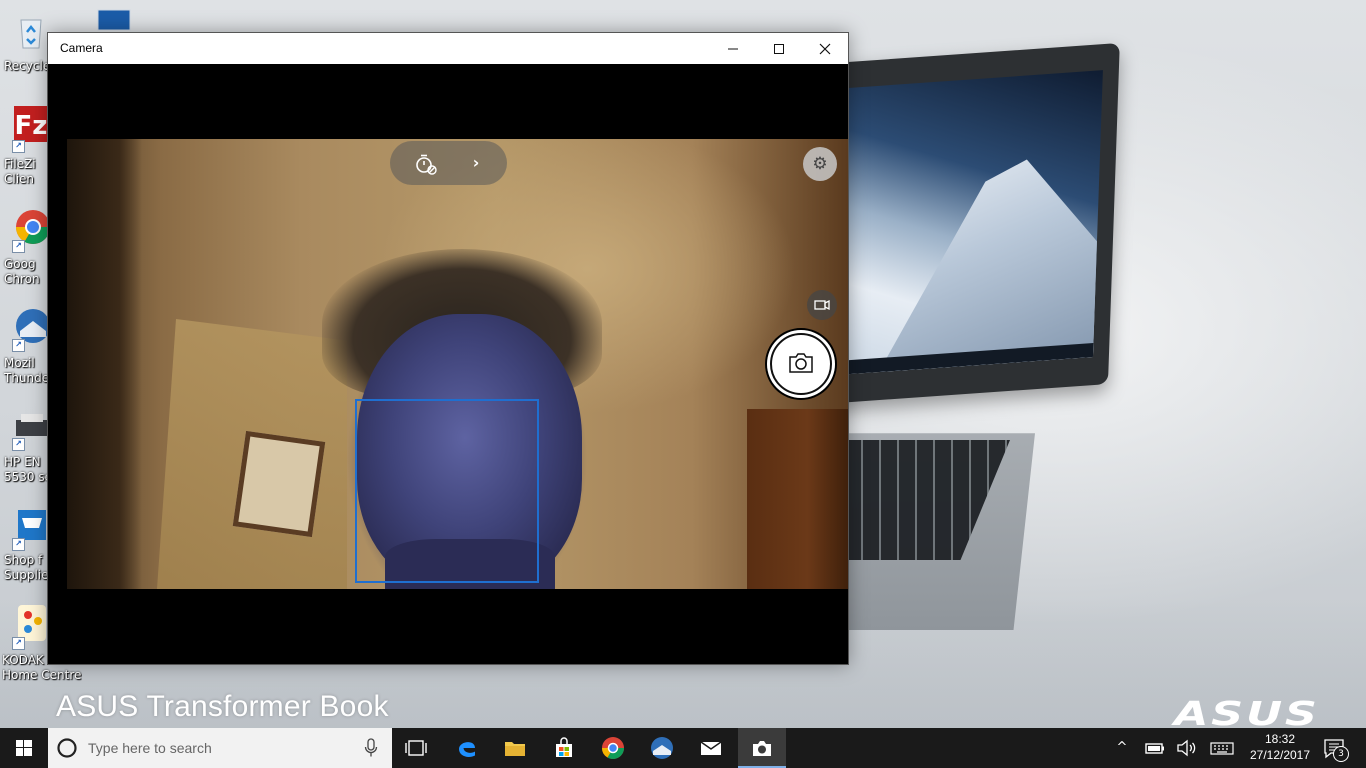  What do you see at coordinates (448, 163) in the screenshot?
I see `photo-timer-control: ›` at bounding box center [448, 163].